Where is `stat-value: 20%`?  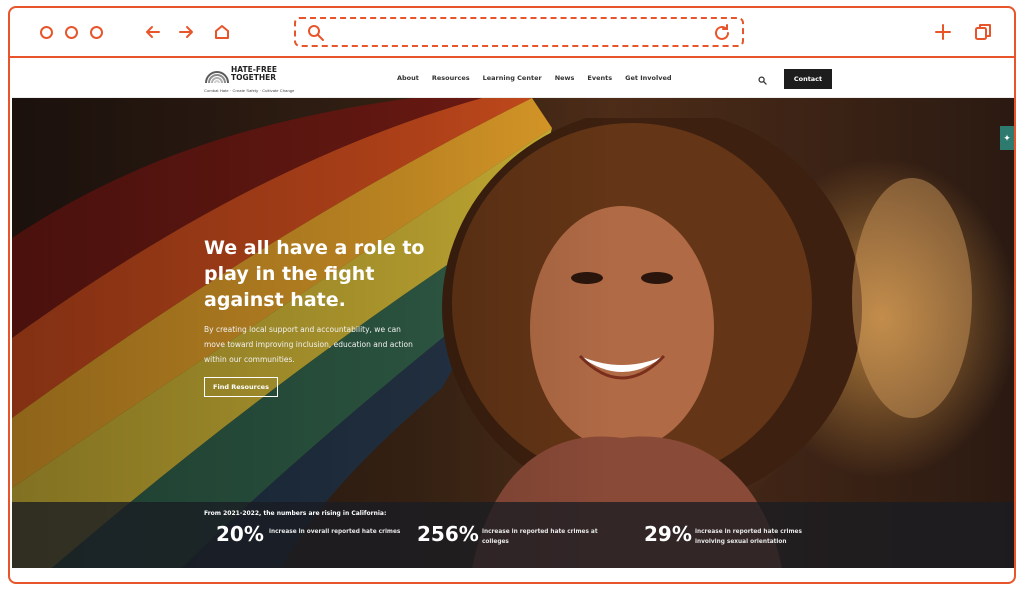 stat-value: 20% is located at coordinates (240, 534).